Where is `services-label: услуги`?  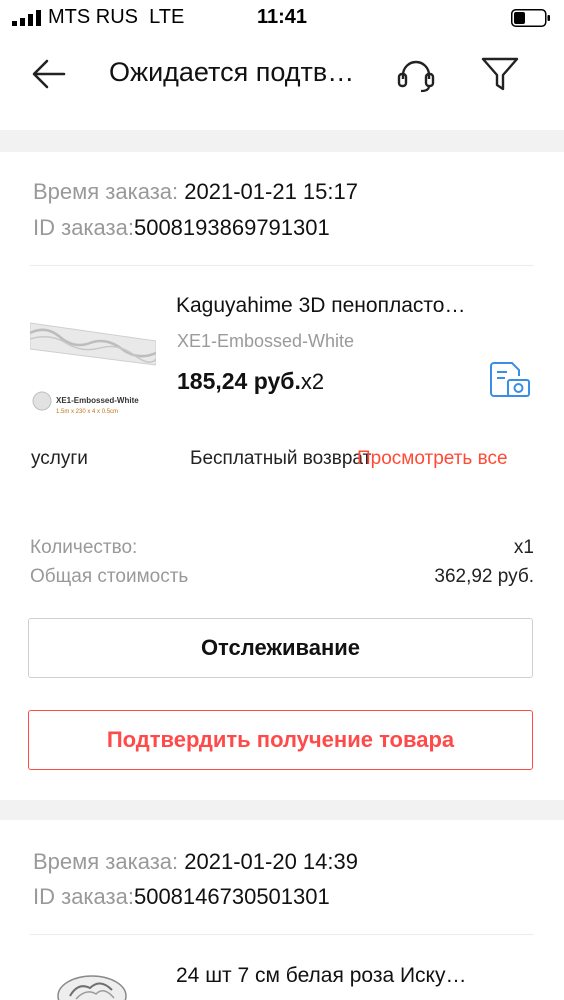
services-label: услуги is located at coordinates (59, 458).